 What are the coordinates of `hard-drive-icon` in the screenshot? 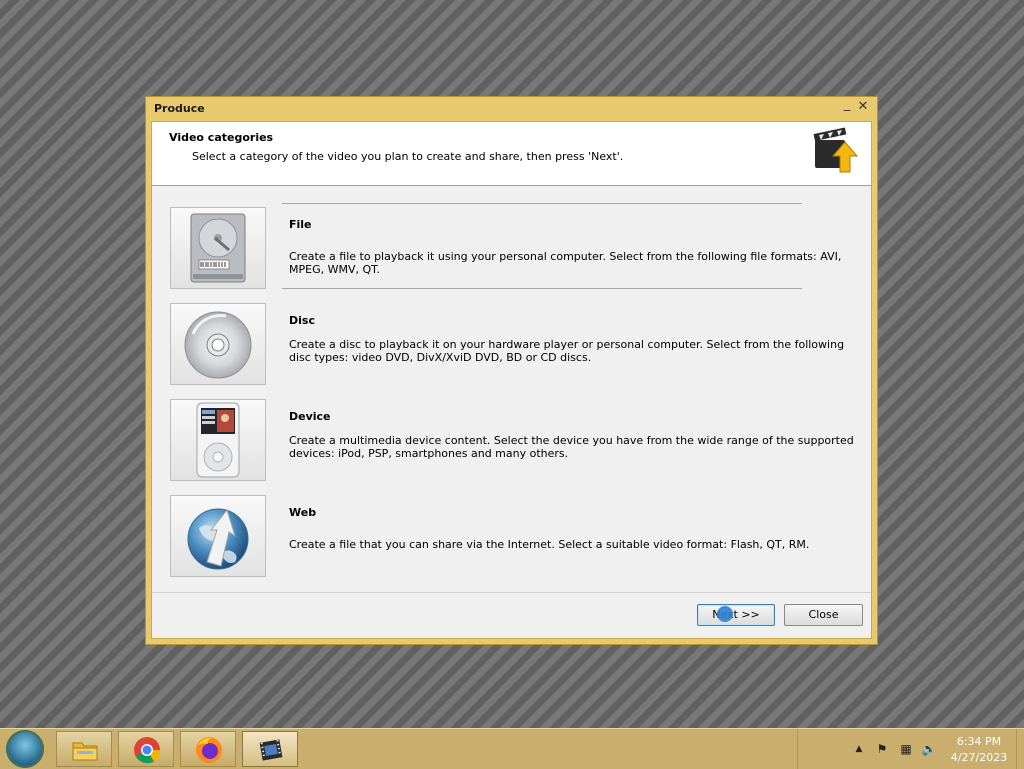 It's located at (218, 248).